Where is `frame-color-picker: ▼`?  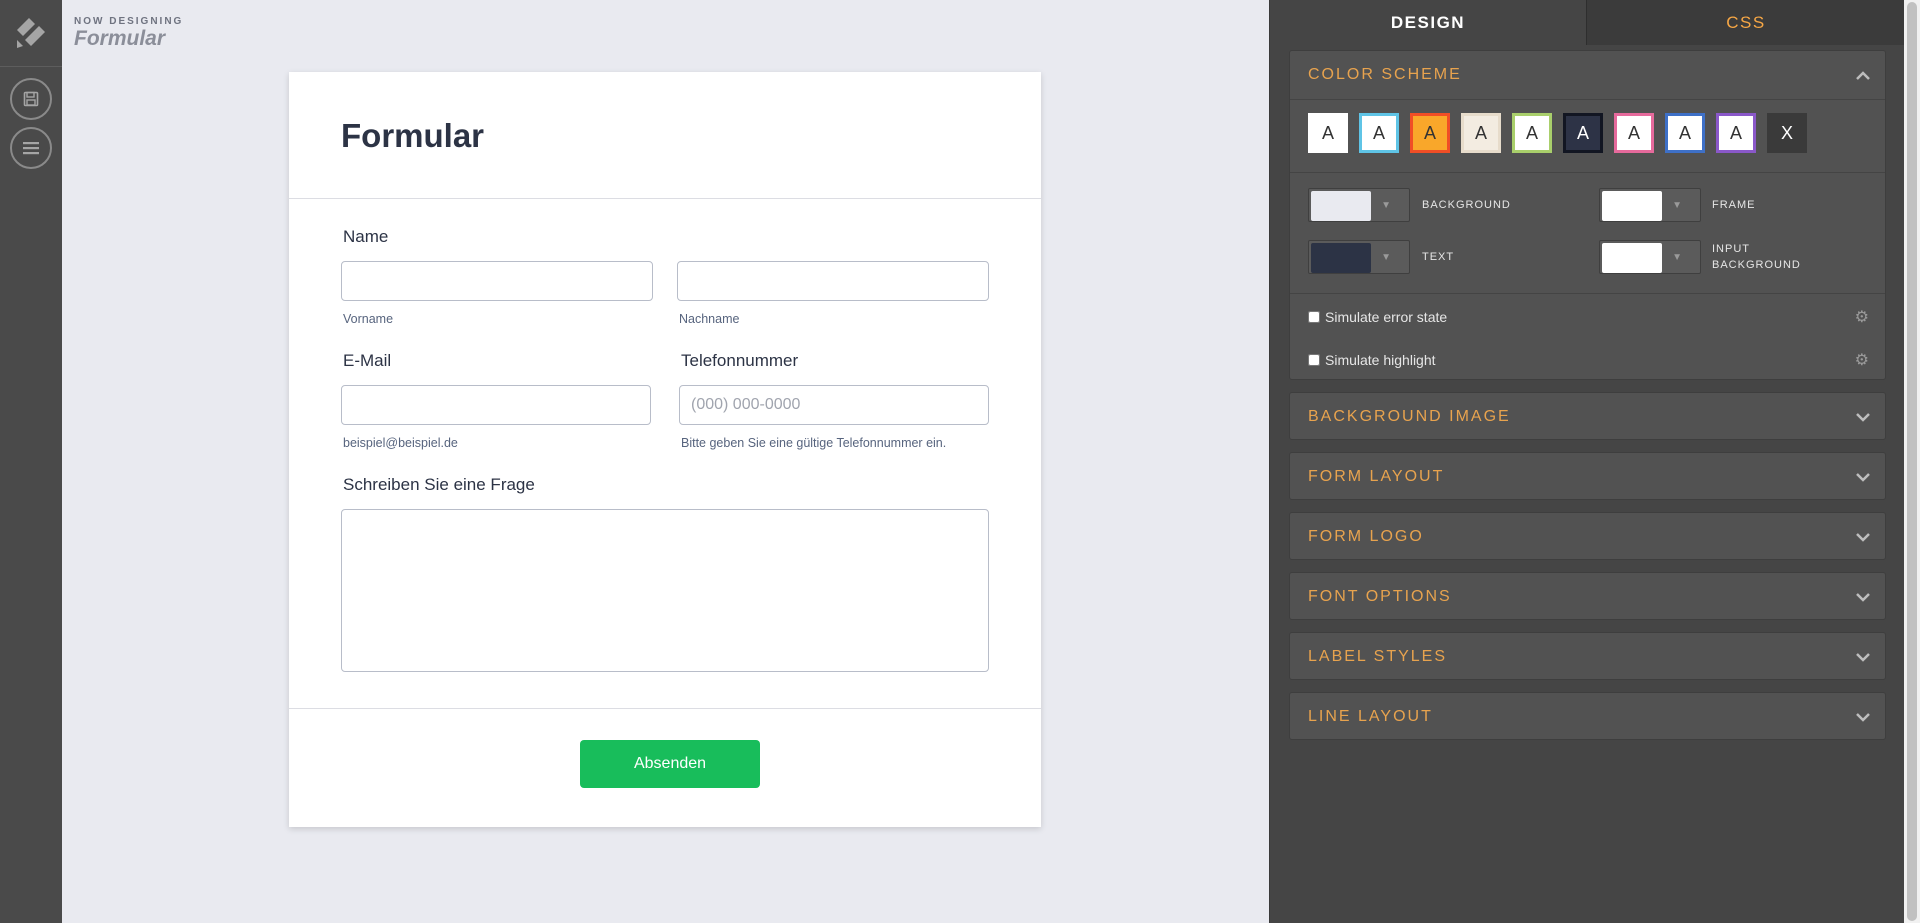 frame-color-picker: ▼ is located at coordinates (1650, 205).